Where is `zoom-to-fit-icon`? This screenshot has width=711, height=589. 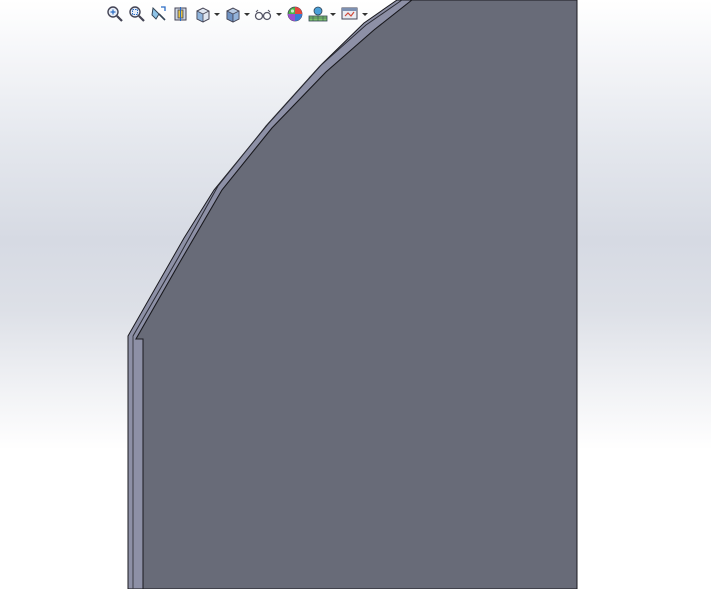 zoom-to-fit-icon is located at coordinates (115, 14).